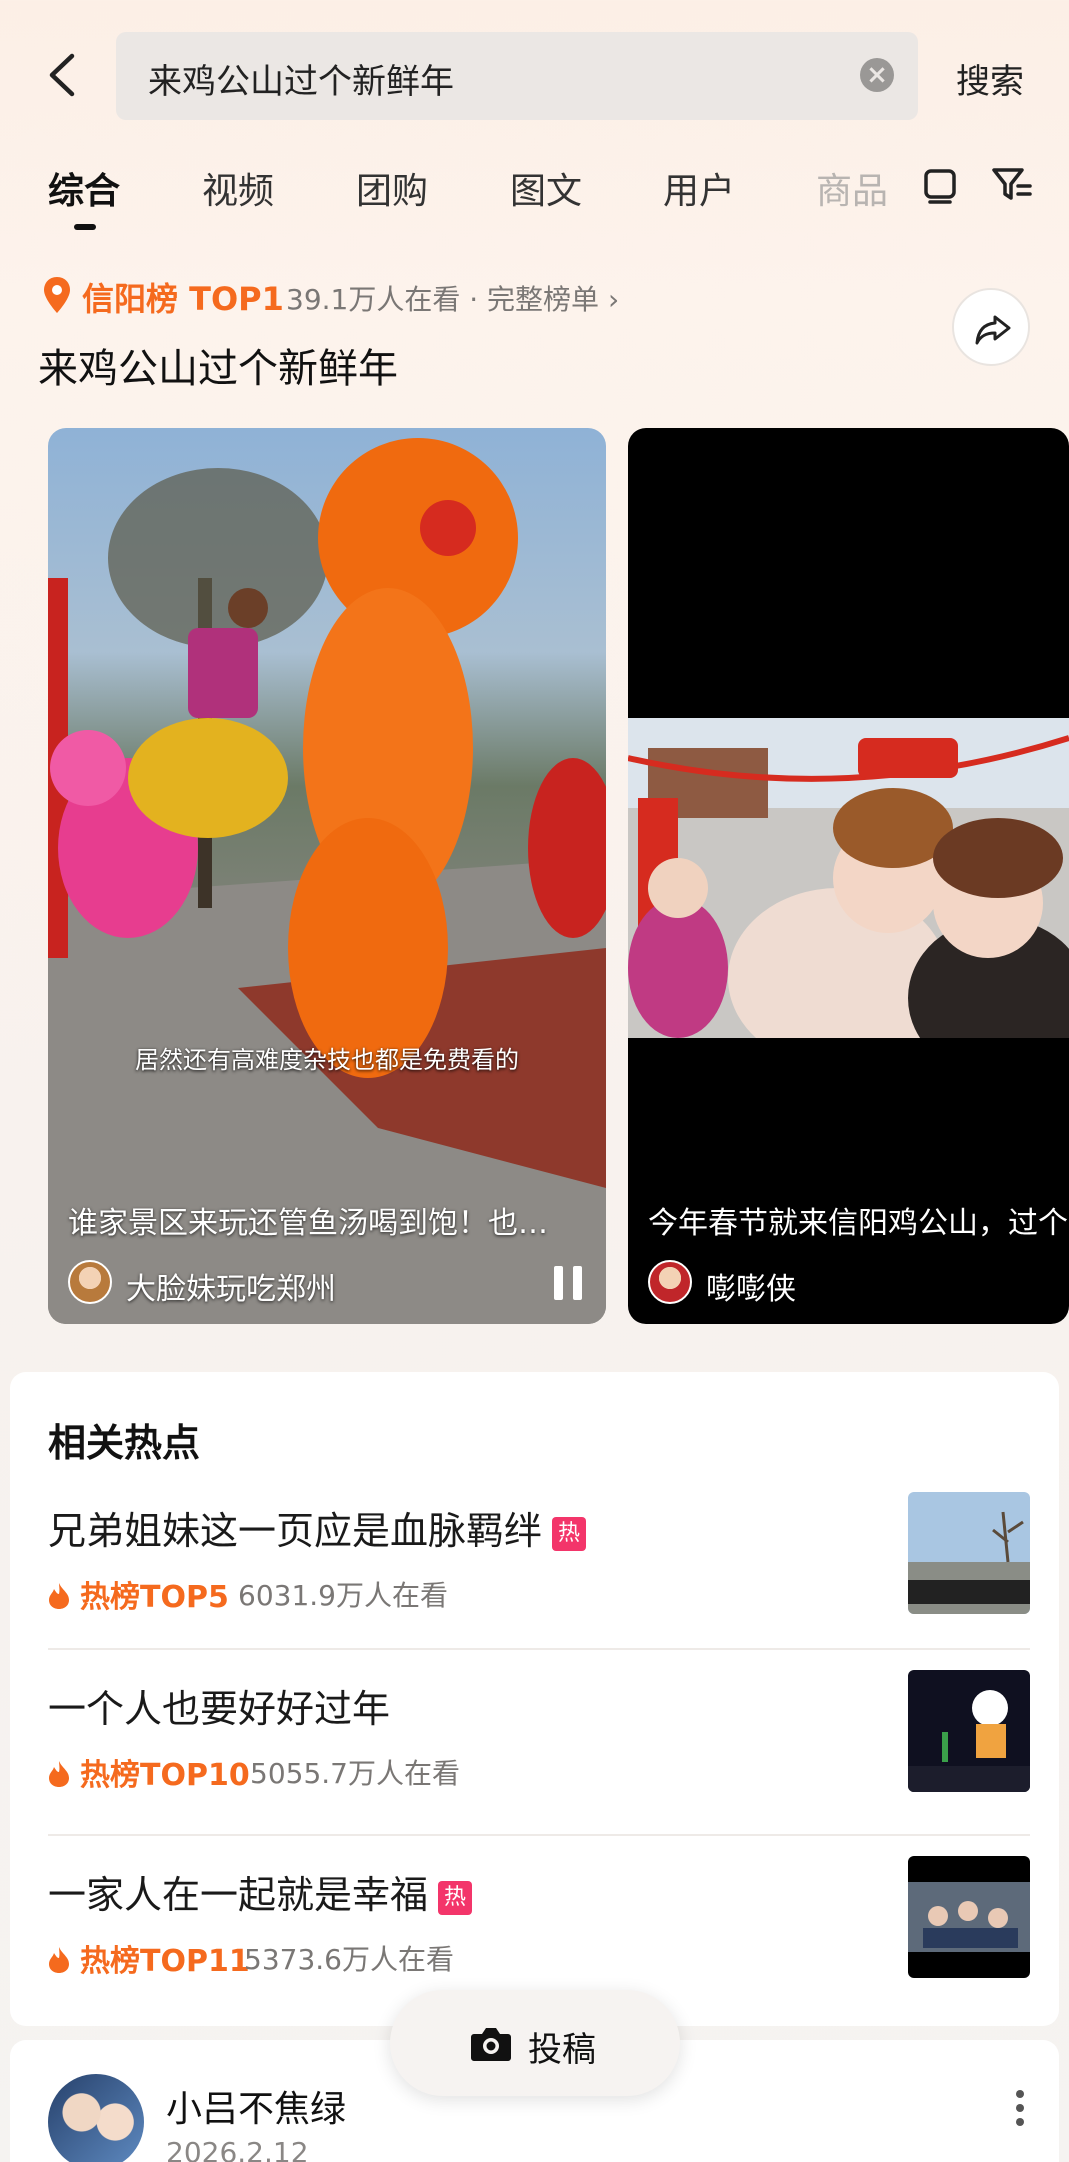 The image size is (1069, 2162). I want to click on hot-rank: 热榜TOP10, so click(149, 1772).